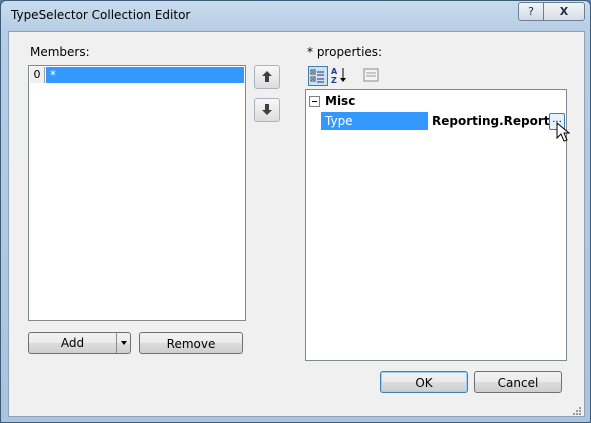  I want to click on categorized-icon, so click(317, 76).